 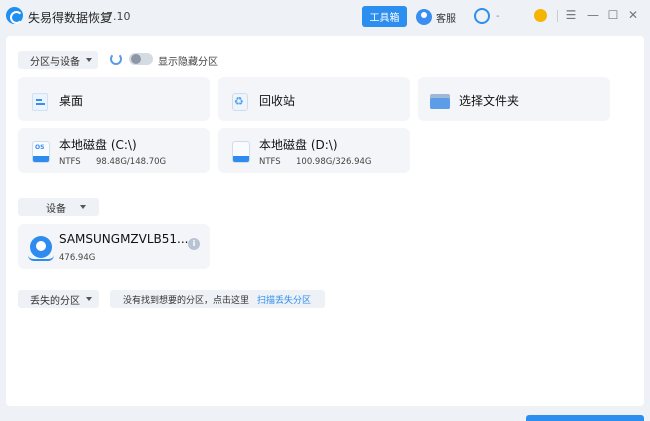 I want to click on info-icon: i, so click(x=194, y=244).